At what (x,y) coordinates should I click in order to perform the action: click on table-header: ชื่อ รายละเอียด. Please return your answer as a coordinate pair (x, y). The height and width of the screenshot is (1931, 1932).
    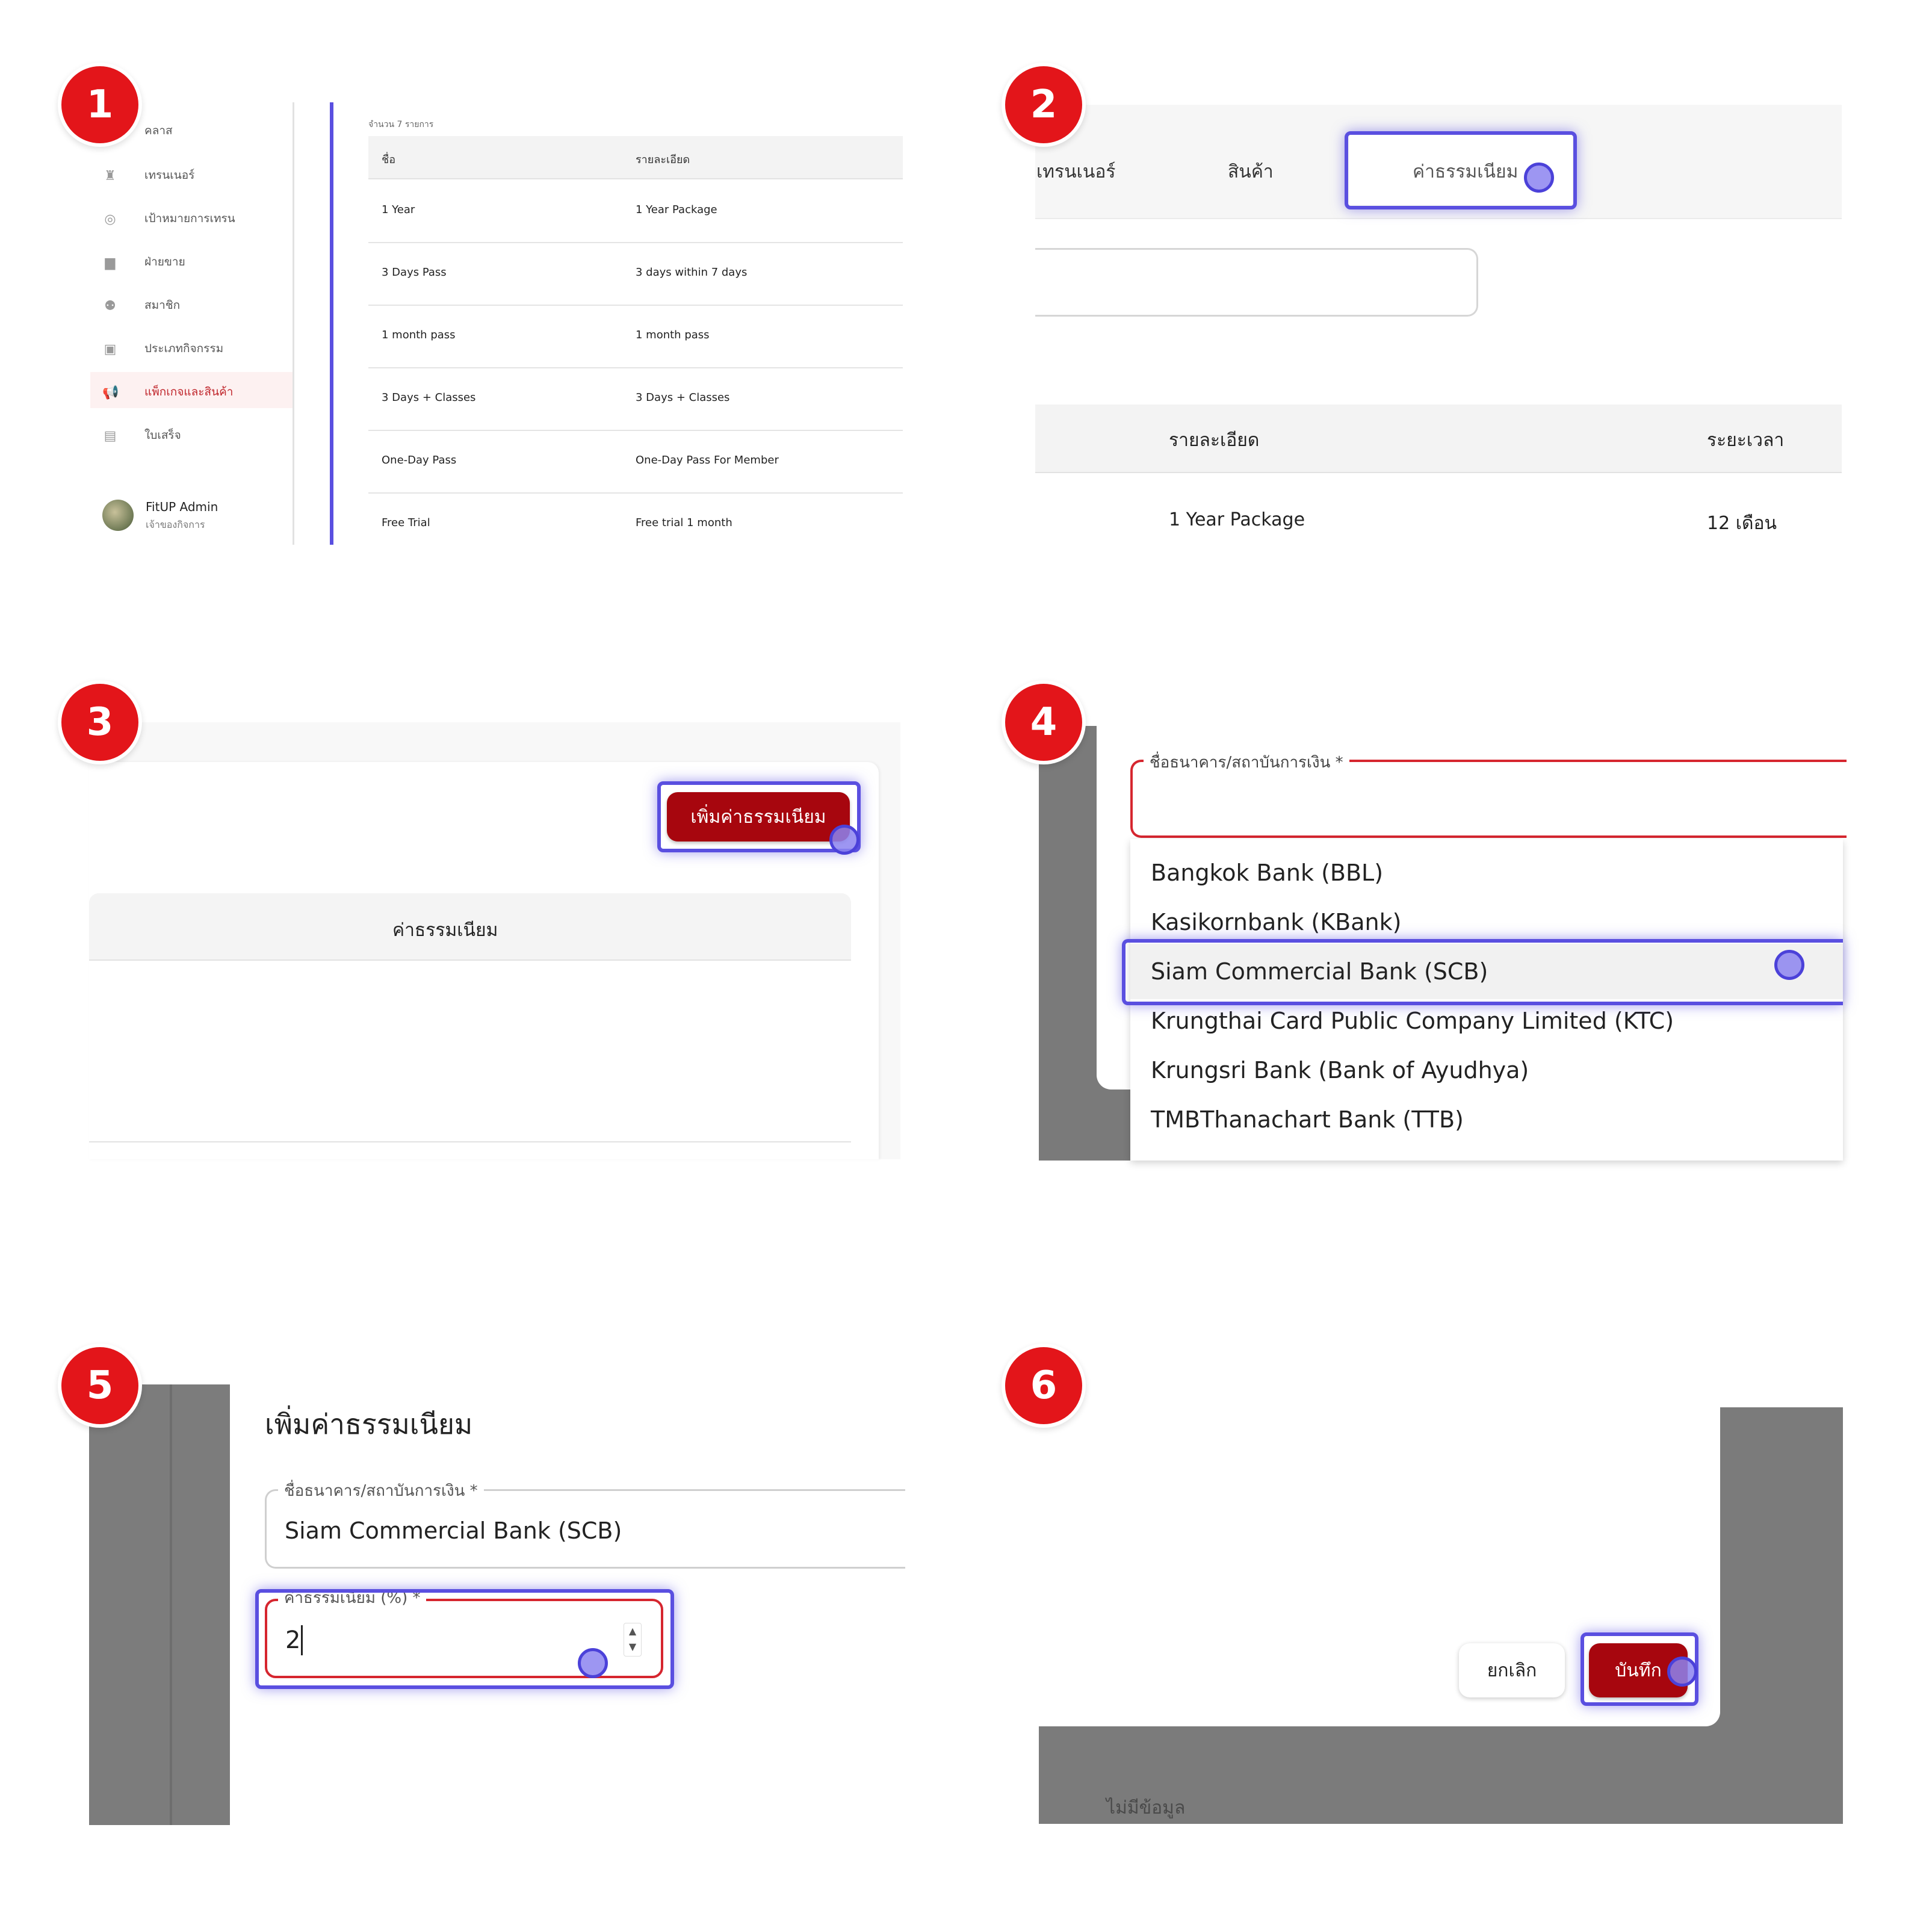
    Looking at the image, I should click on (635, 157).